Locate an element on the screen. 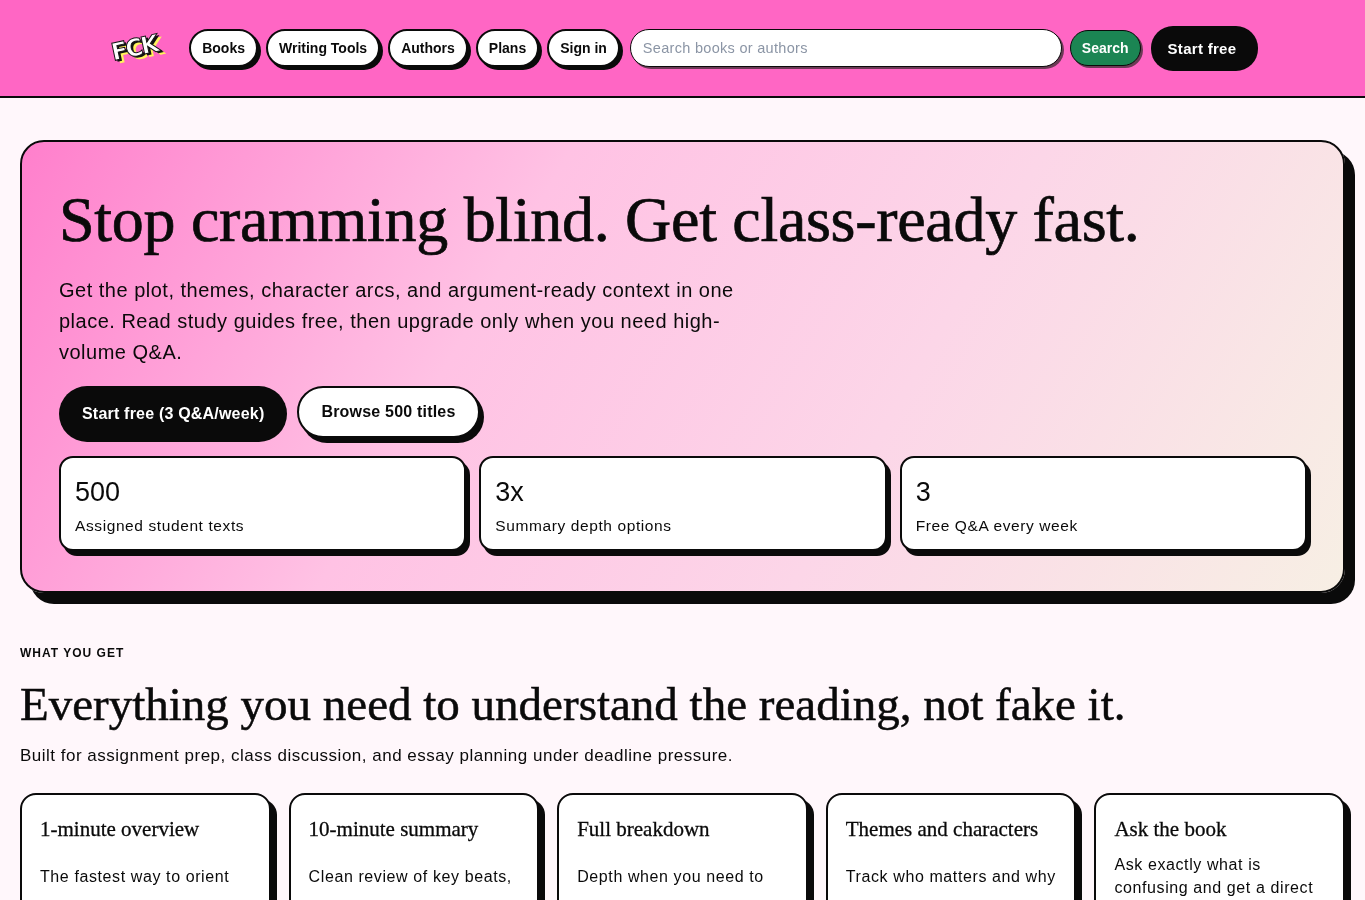 Image resolution: width=1365 pixels, height=900 pixels. feature-title: Themes and characters is located at coordinates (942, 829).